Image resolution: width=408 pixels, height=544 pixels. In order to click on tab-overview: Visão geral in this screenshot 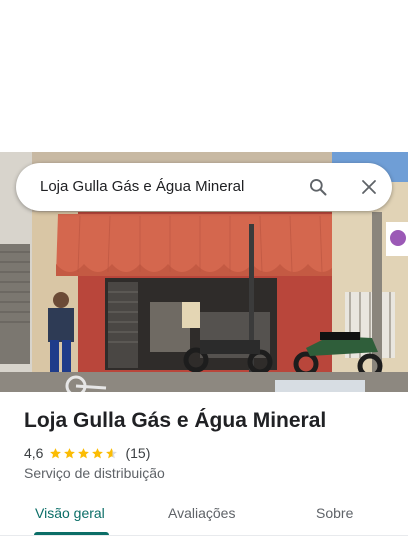, I will do `click(70, 515)`.